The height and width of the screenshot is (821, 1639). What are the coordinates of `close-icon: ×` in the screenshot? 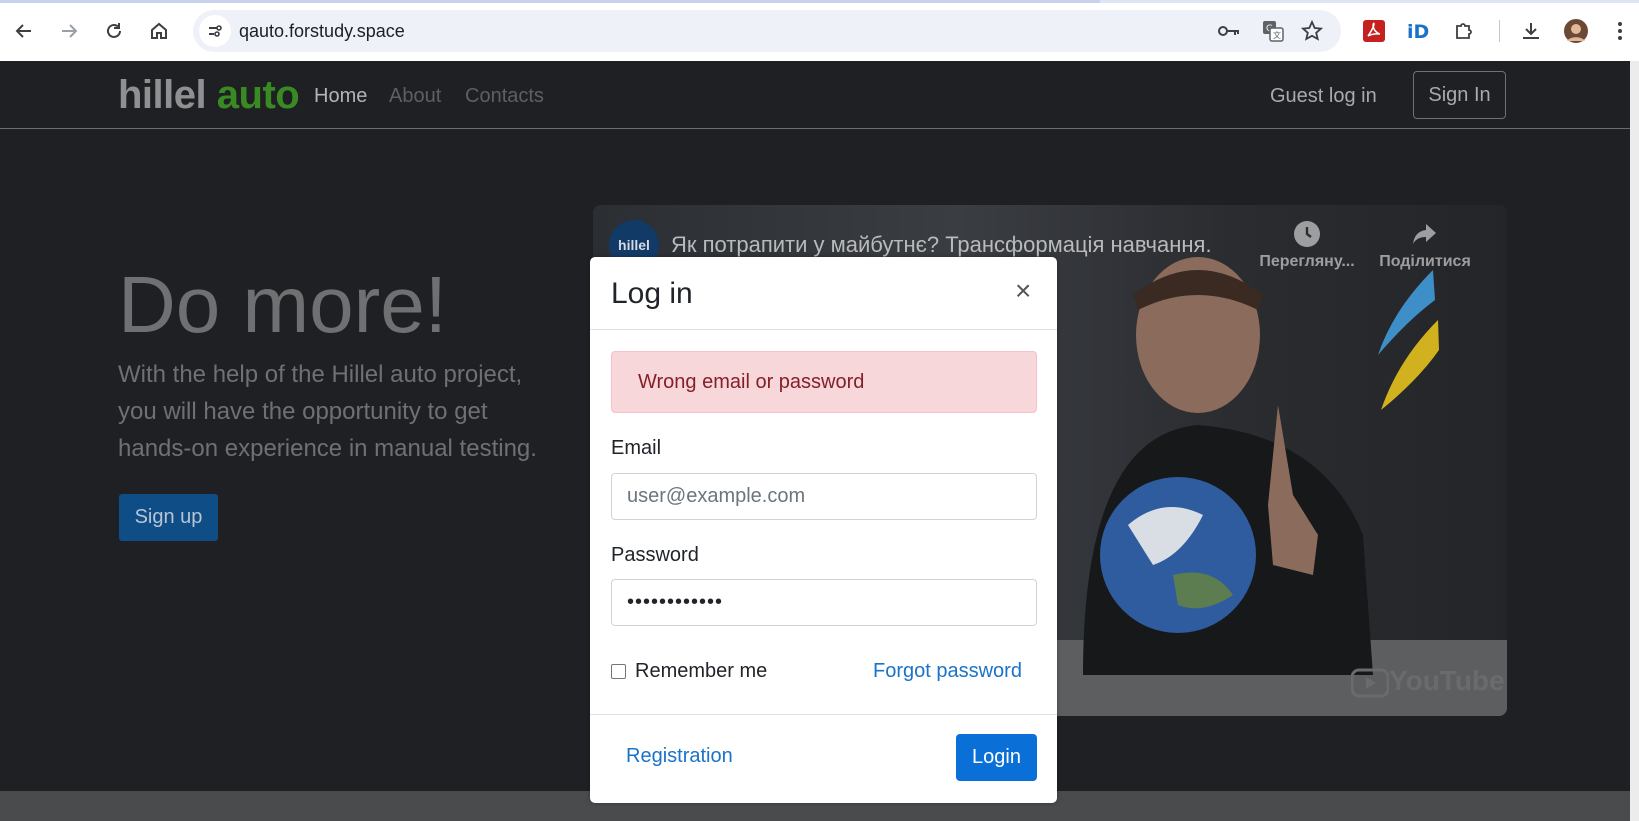 It's located at (1023, 291).